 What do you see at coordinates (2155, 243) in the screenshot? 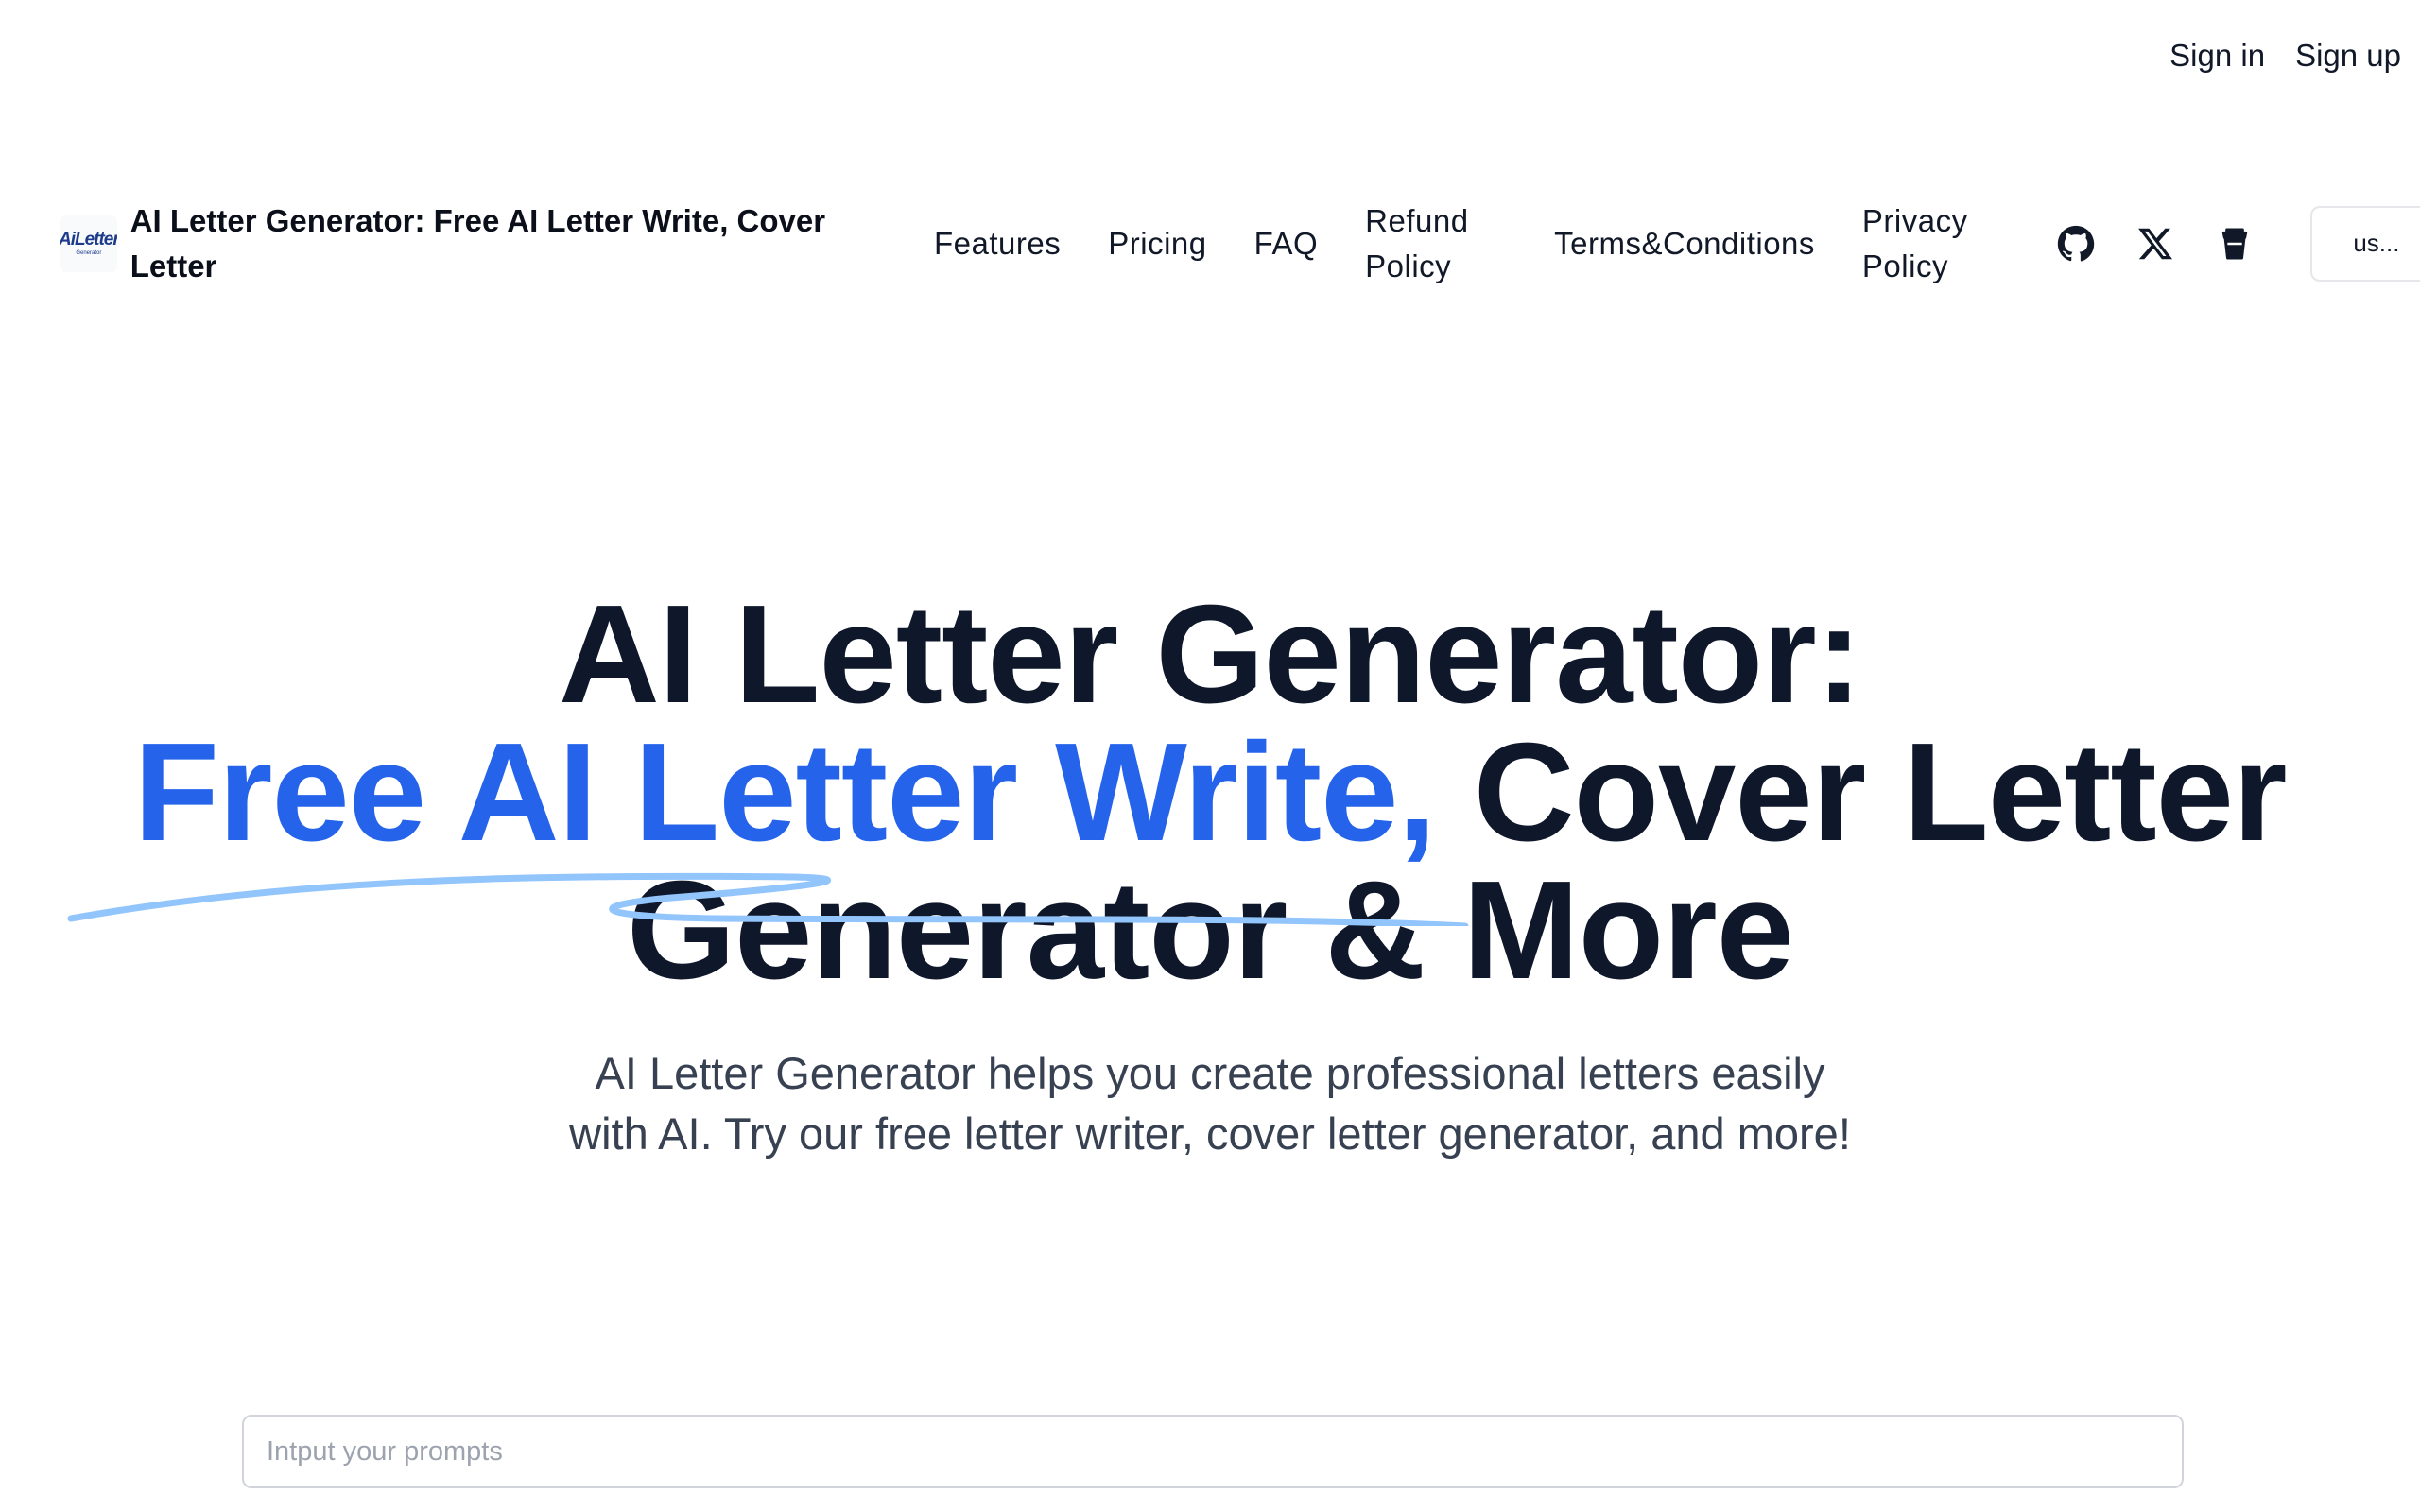
I see `x-twitter-icon` at bounding box center [2155, 243].